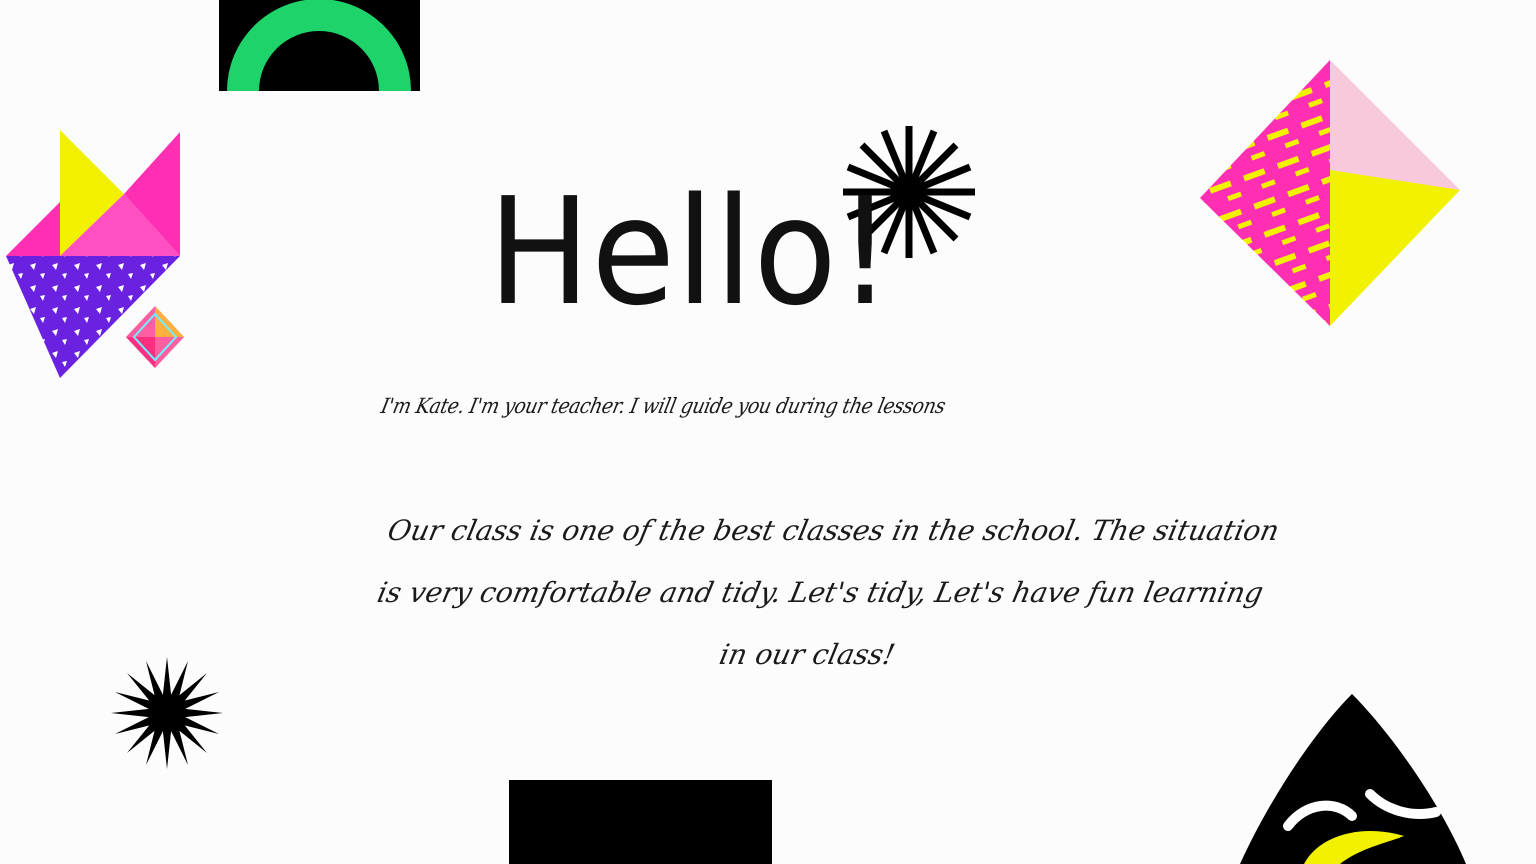 The width and height of the screenshot is (1536, 864). Describe the element at coordinates (1353, 779) in the screenshot. I see `black-cone-face-icon` at that location.